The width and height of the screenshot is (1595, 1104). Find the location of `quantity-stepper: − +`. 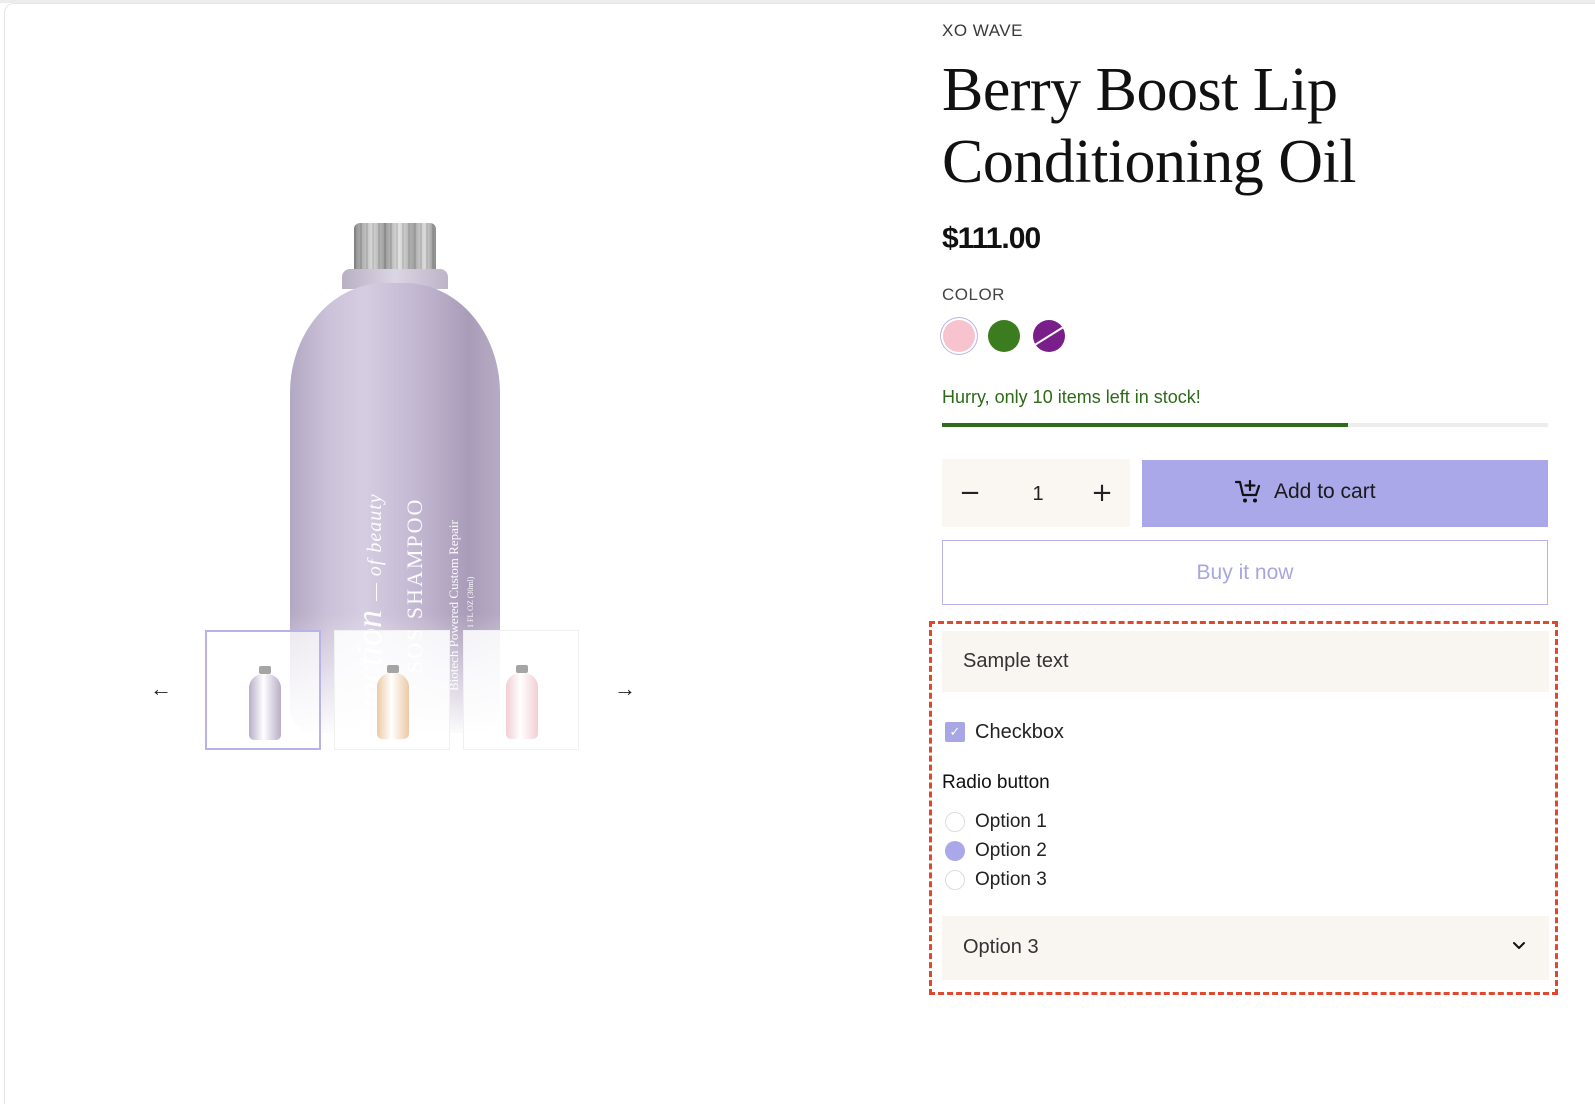

quantity-stepper: − + is located at coordinates (1036, 493).